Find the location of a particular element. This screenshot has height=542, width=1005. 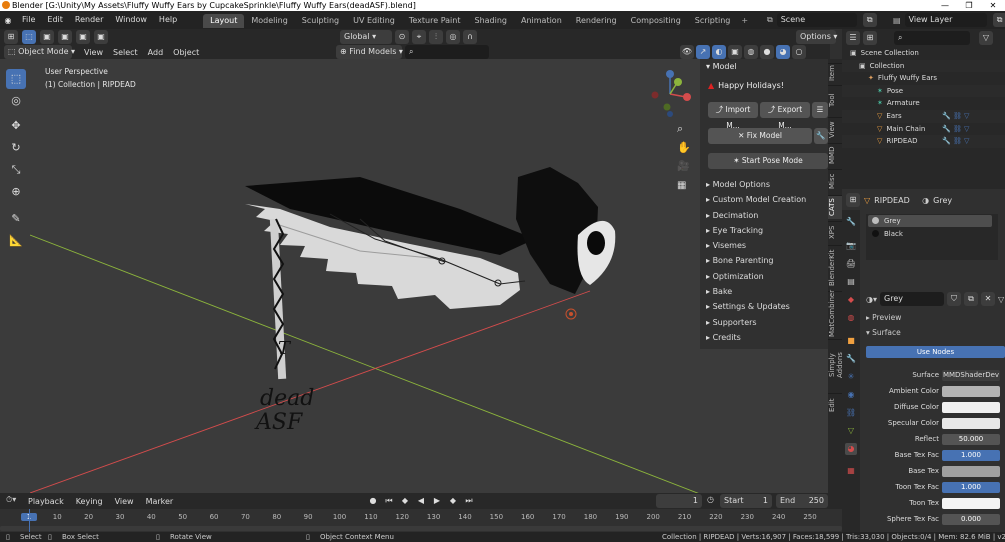

outliner-search: ⌕ is located at coordinates (932, 38).